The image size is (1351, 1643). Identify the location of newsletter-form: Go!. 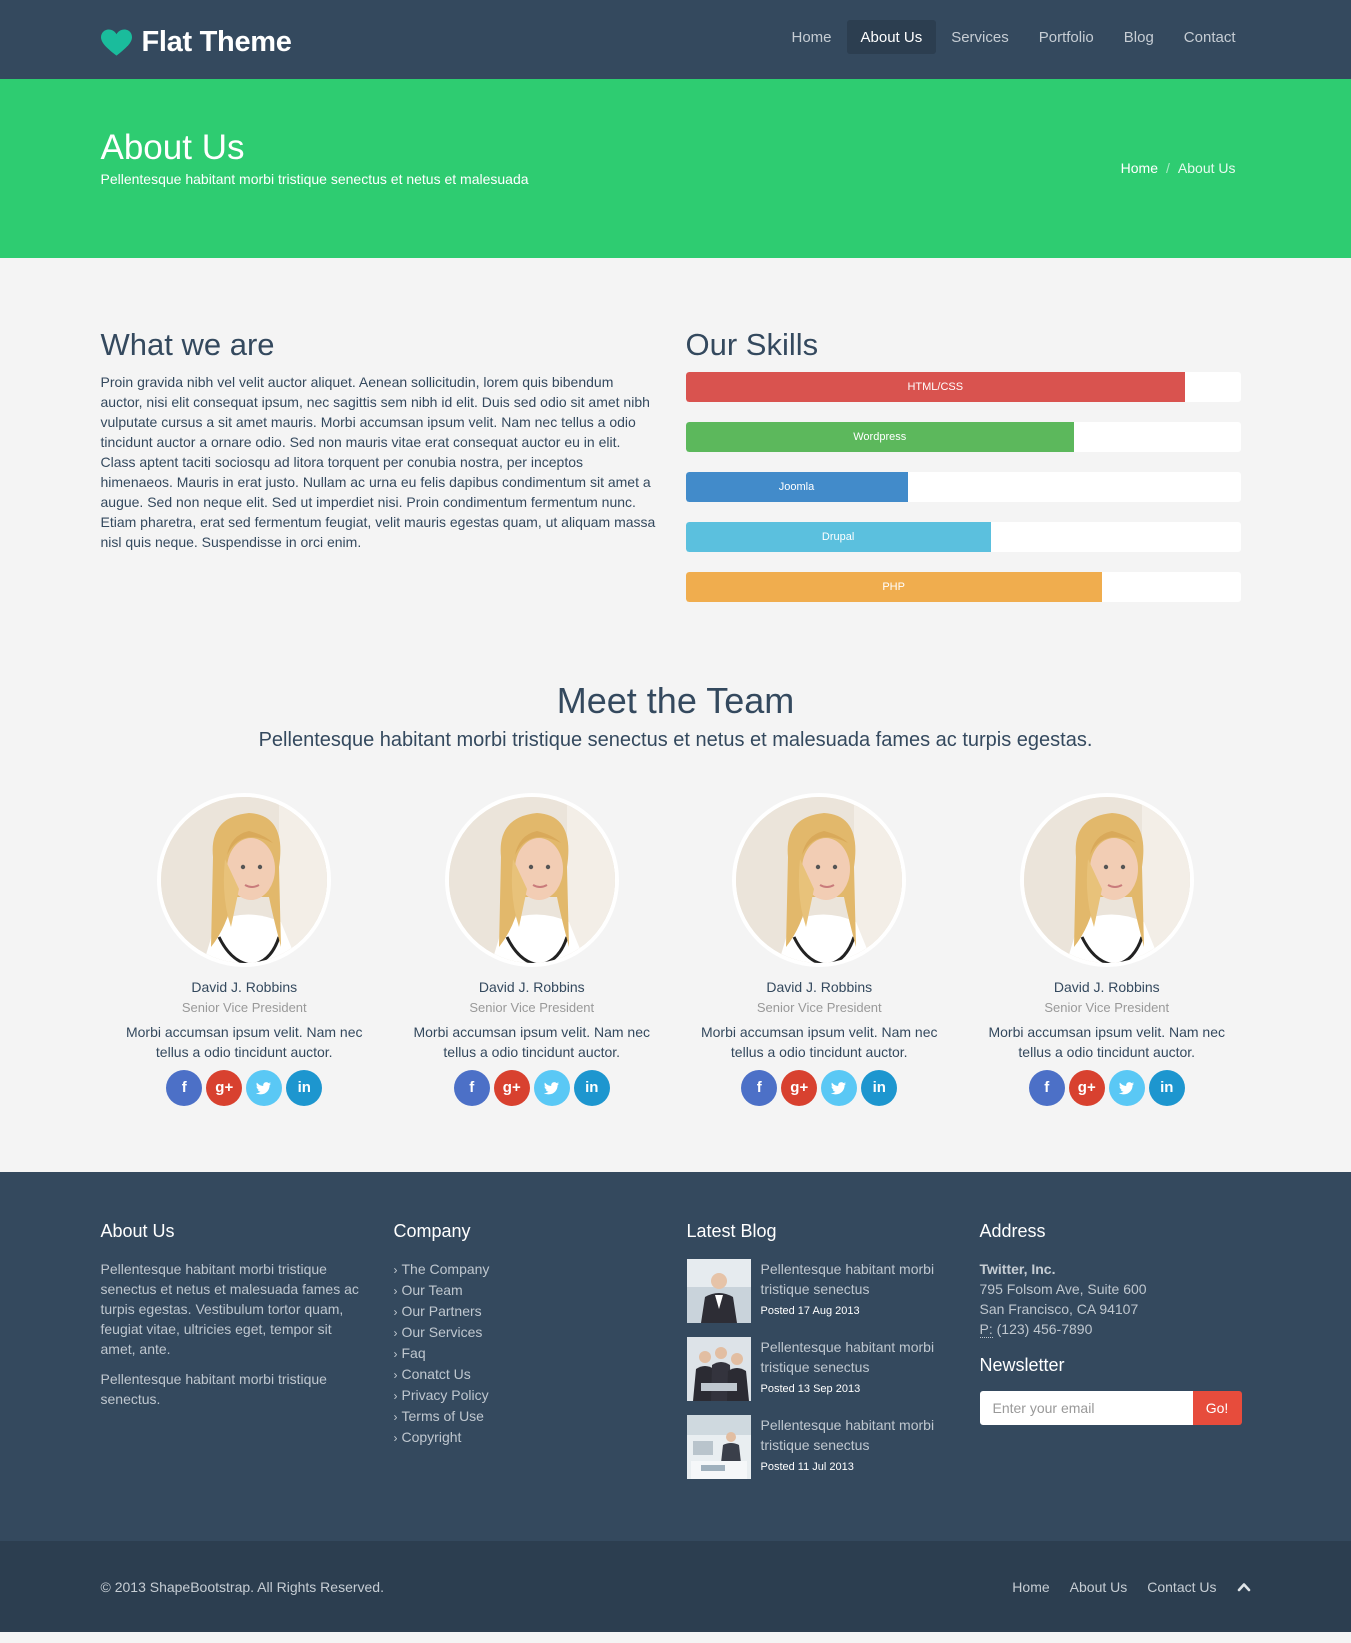
(1110, 1408).